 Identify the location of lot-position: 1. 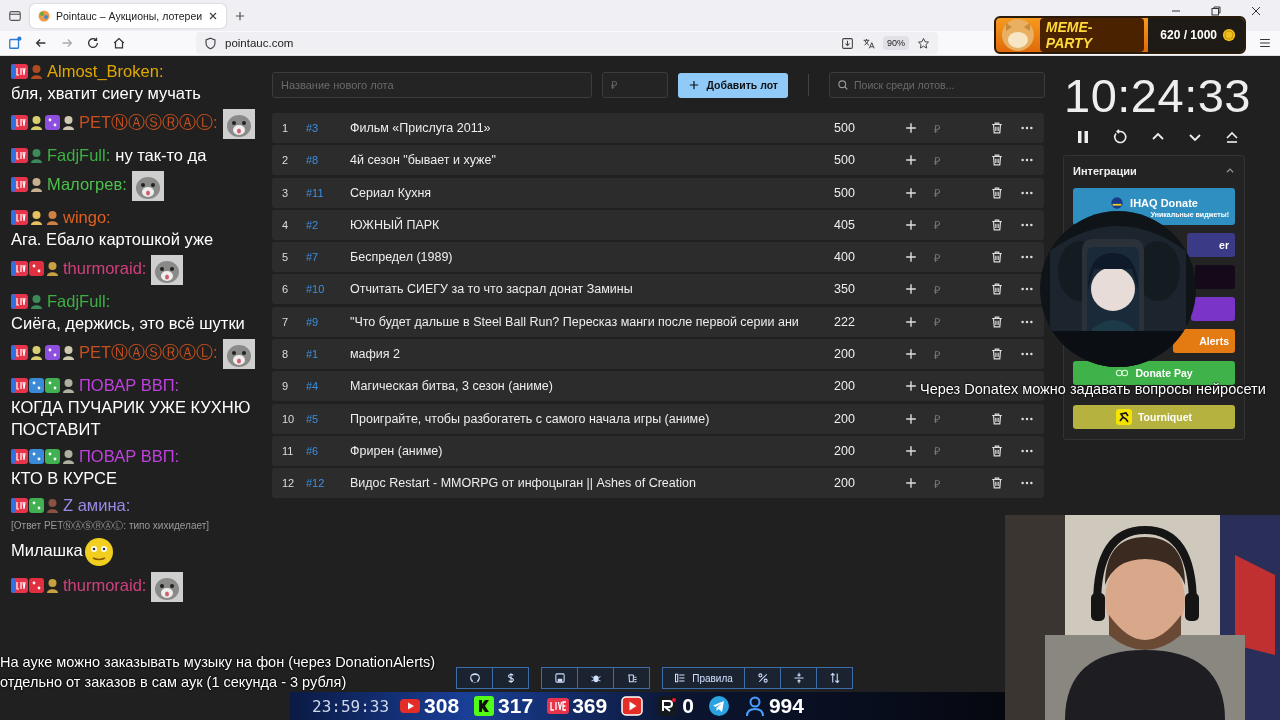
(286, 128).